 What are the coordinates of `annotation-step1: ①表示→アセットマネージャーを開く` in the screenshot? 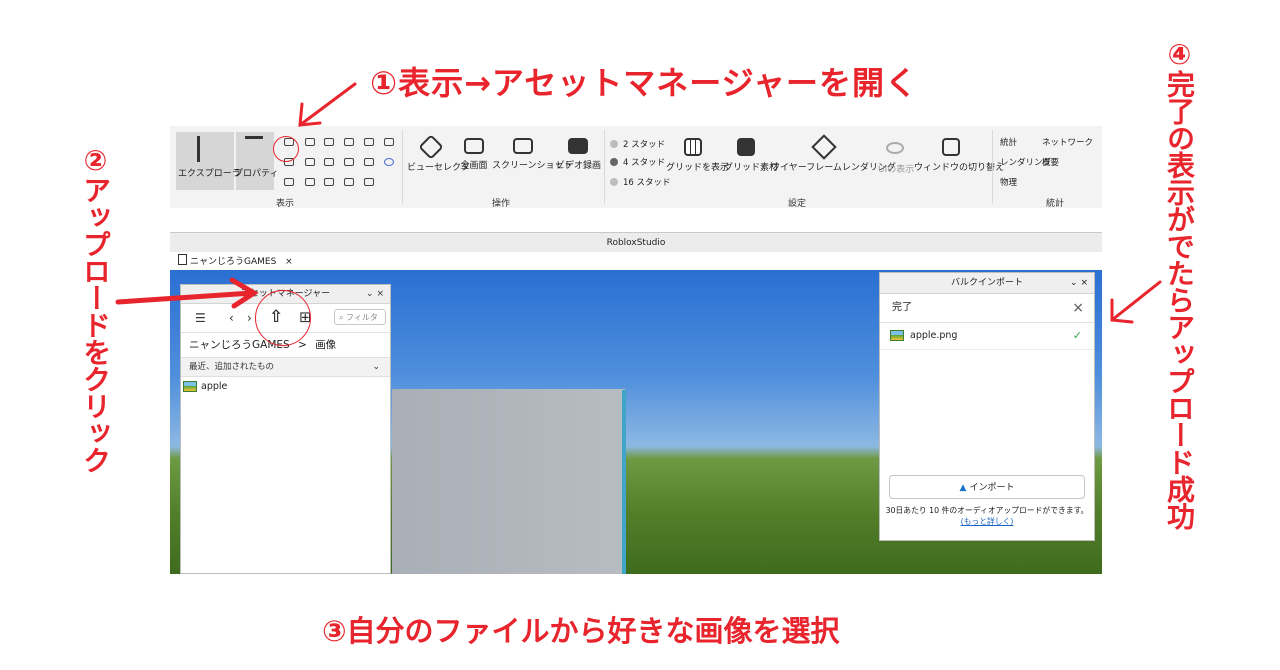 It's located at (644, 83).